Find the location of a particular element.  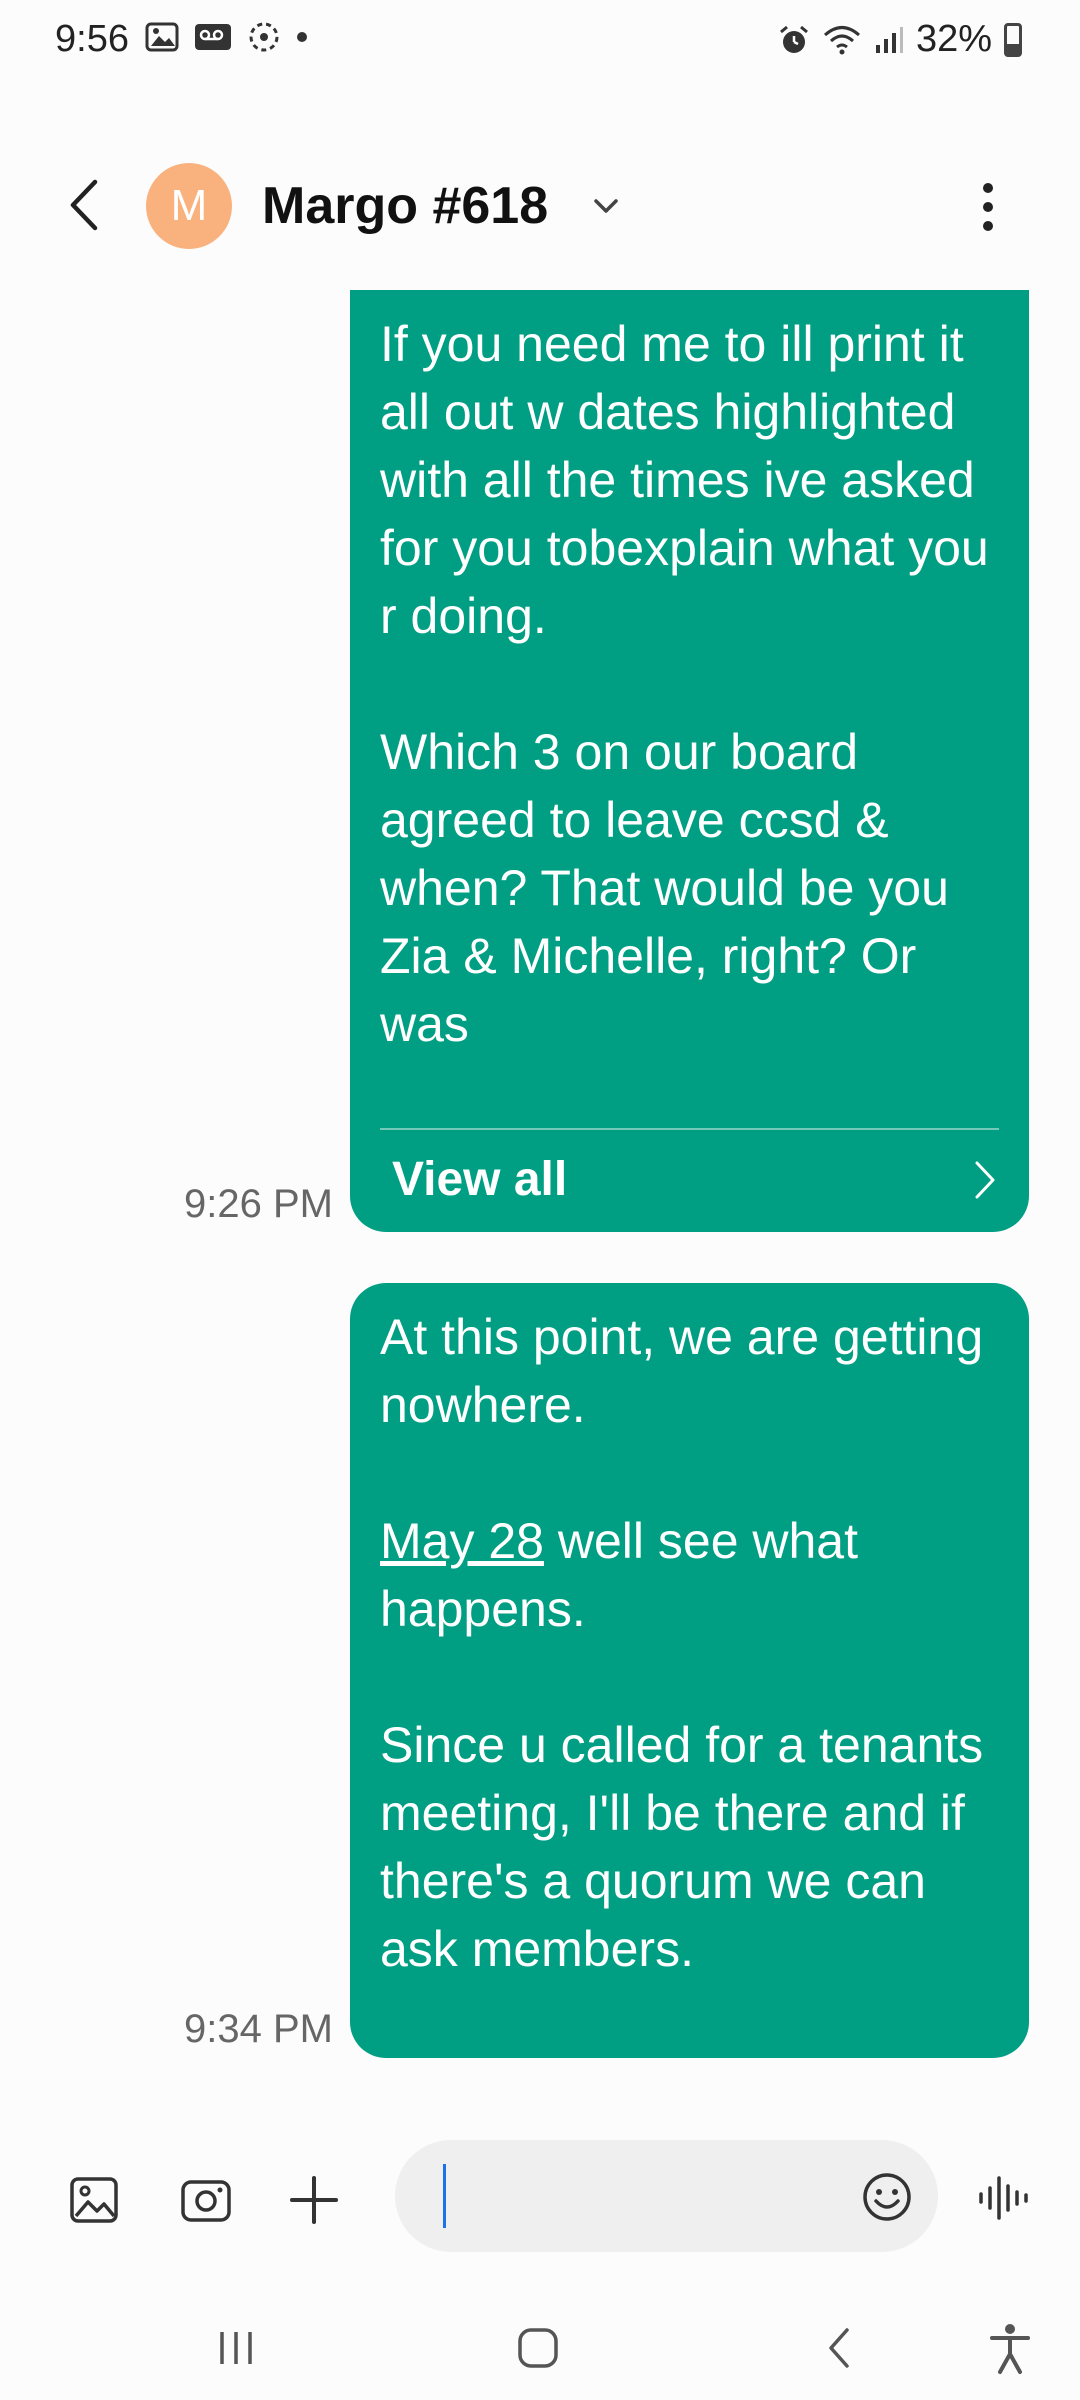

view-all-button: View all is located at coordinates (695, 1180).